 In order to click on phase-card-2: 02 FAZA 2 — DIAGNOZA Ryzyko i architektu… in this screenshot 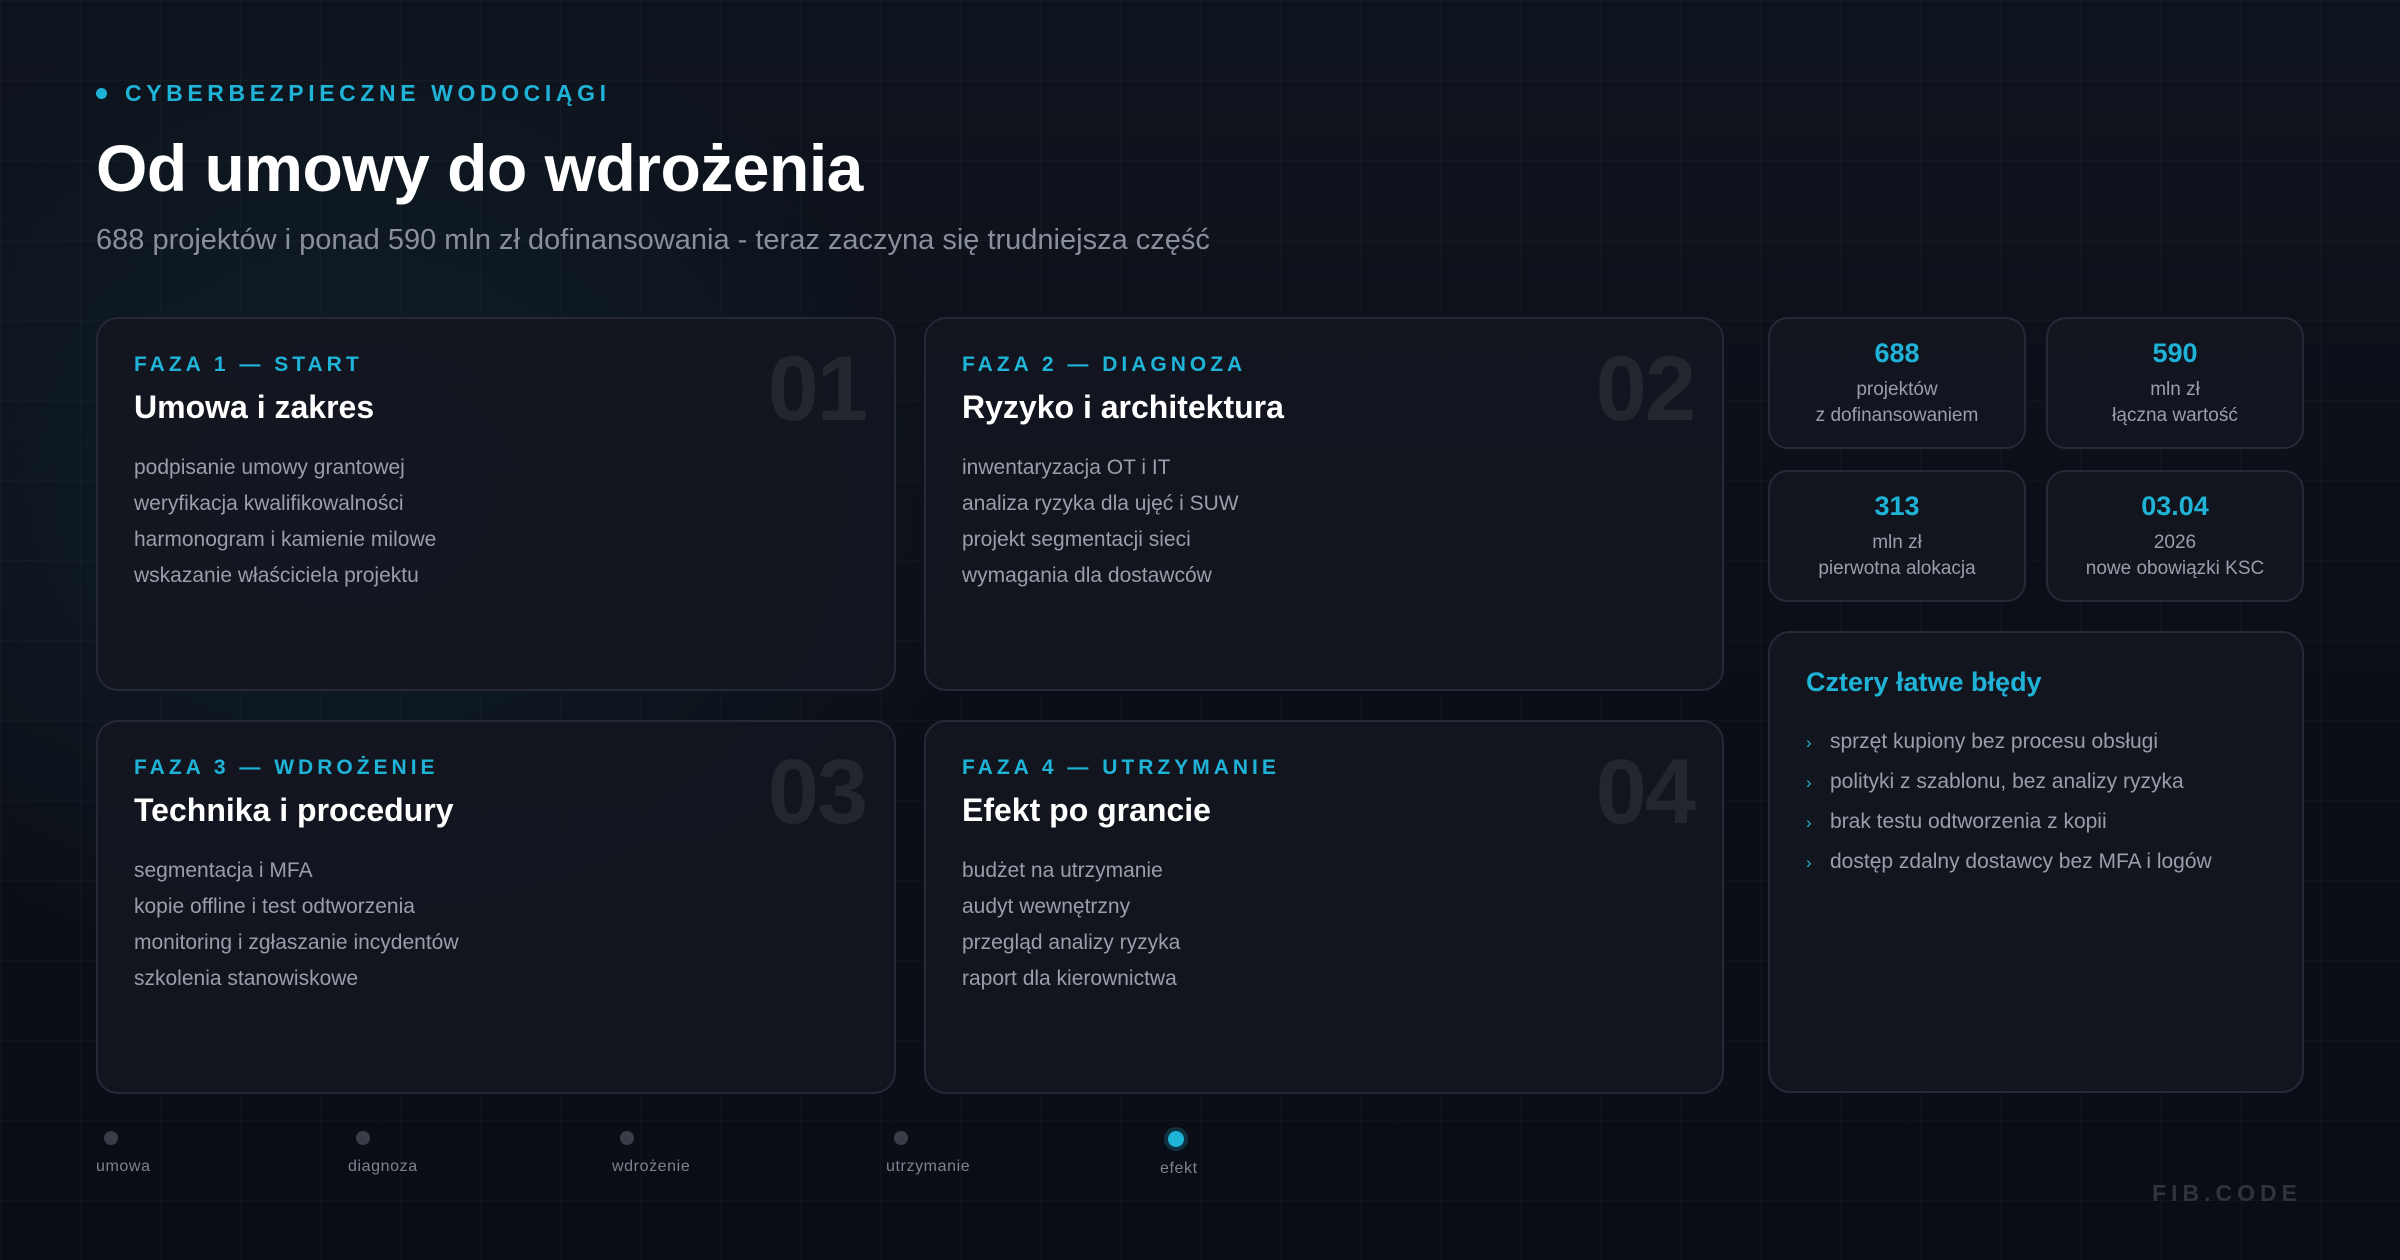, I will do `click(1324, 504)`.